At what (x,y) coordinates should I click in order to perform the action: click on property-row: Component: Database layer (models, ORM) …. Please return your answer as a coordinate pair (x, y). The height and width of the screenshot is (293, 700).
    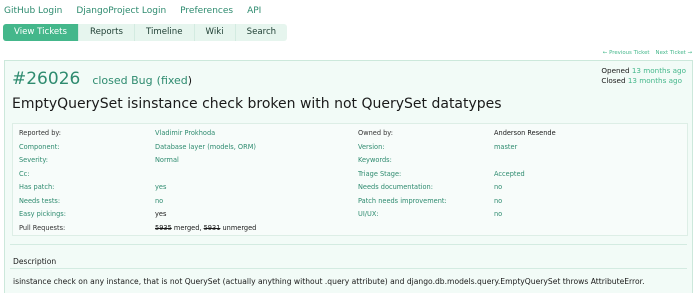
    Looking at the image, I should click on (350, 147).